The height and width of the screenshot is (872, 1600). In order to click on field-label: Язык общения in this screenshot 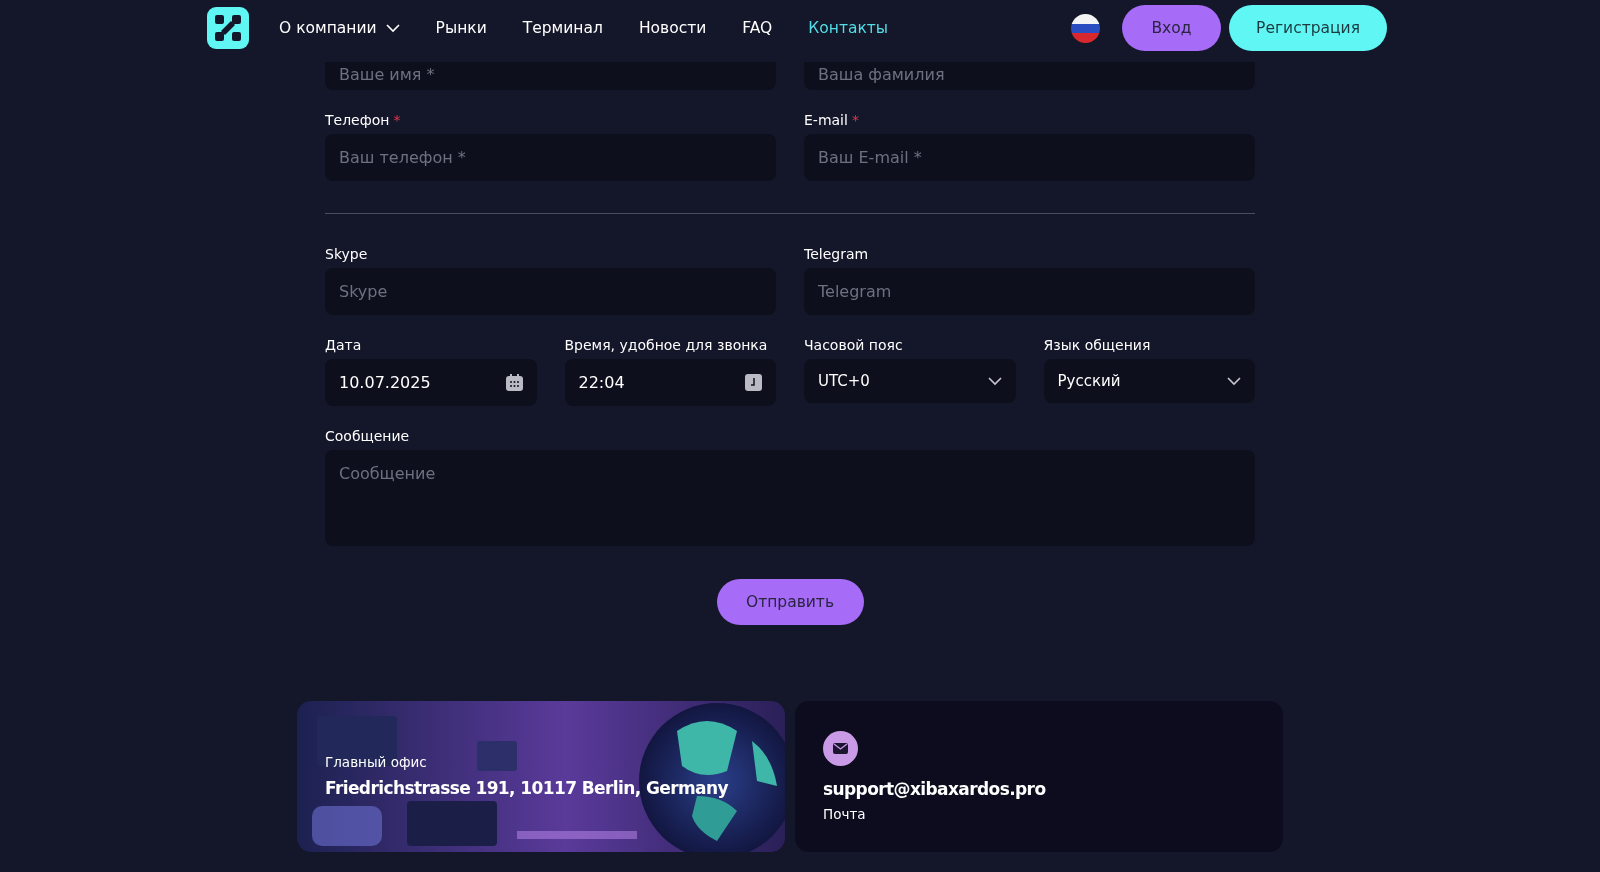, I will do `click(1097, 345)`.